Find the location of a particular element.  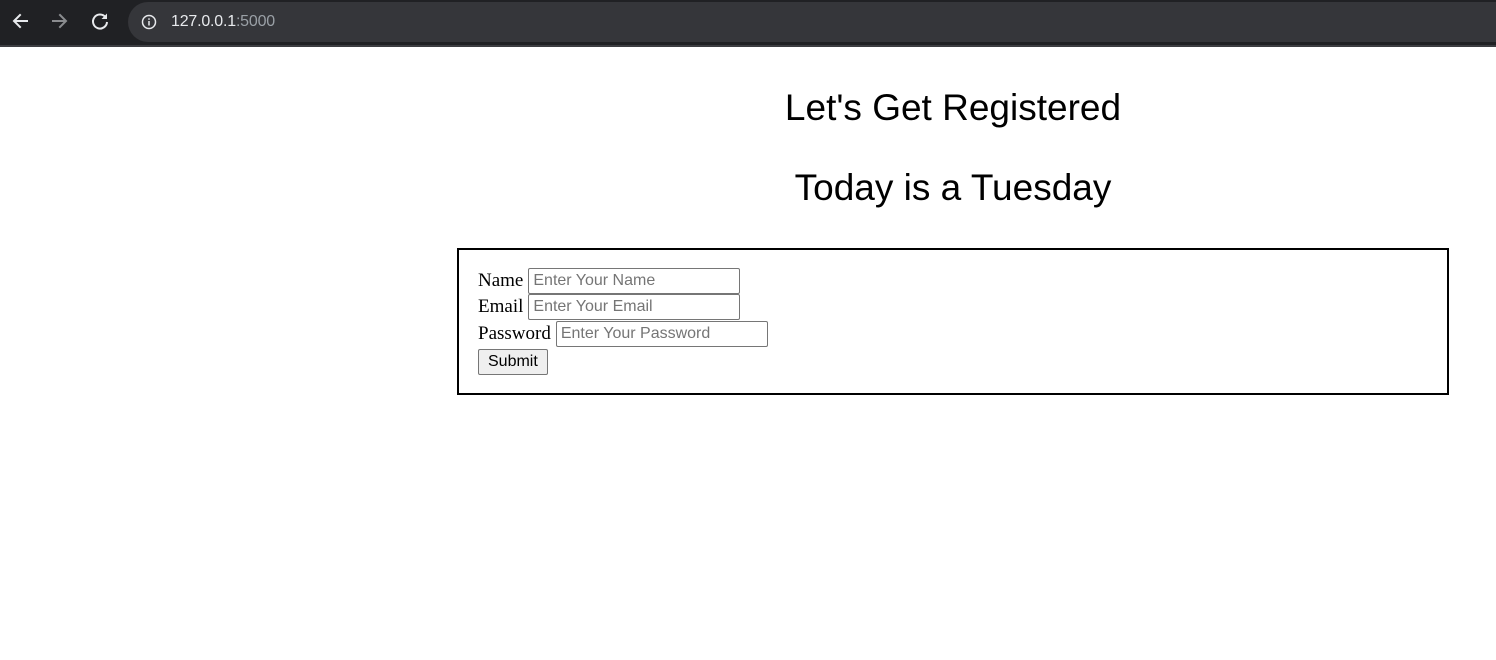

address-bar: 127.0.0.1:5000 is located at coordinates (812, 22).